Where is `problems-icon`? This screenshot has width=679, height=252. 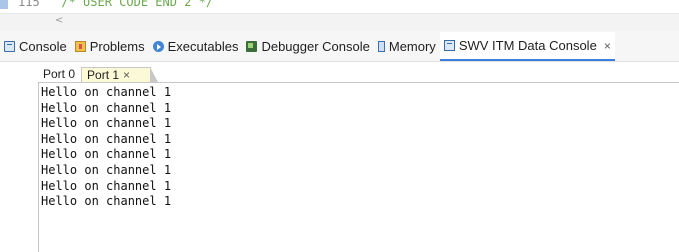 problems-icon is located at coordinates (80, 46).